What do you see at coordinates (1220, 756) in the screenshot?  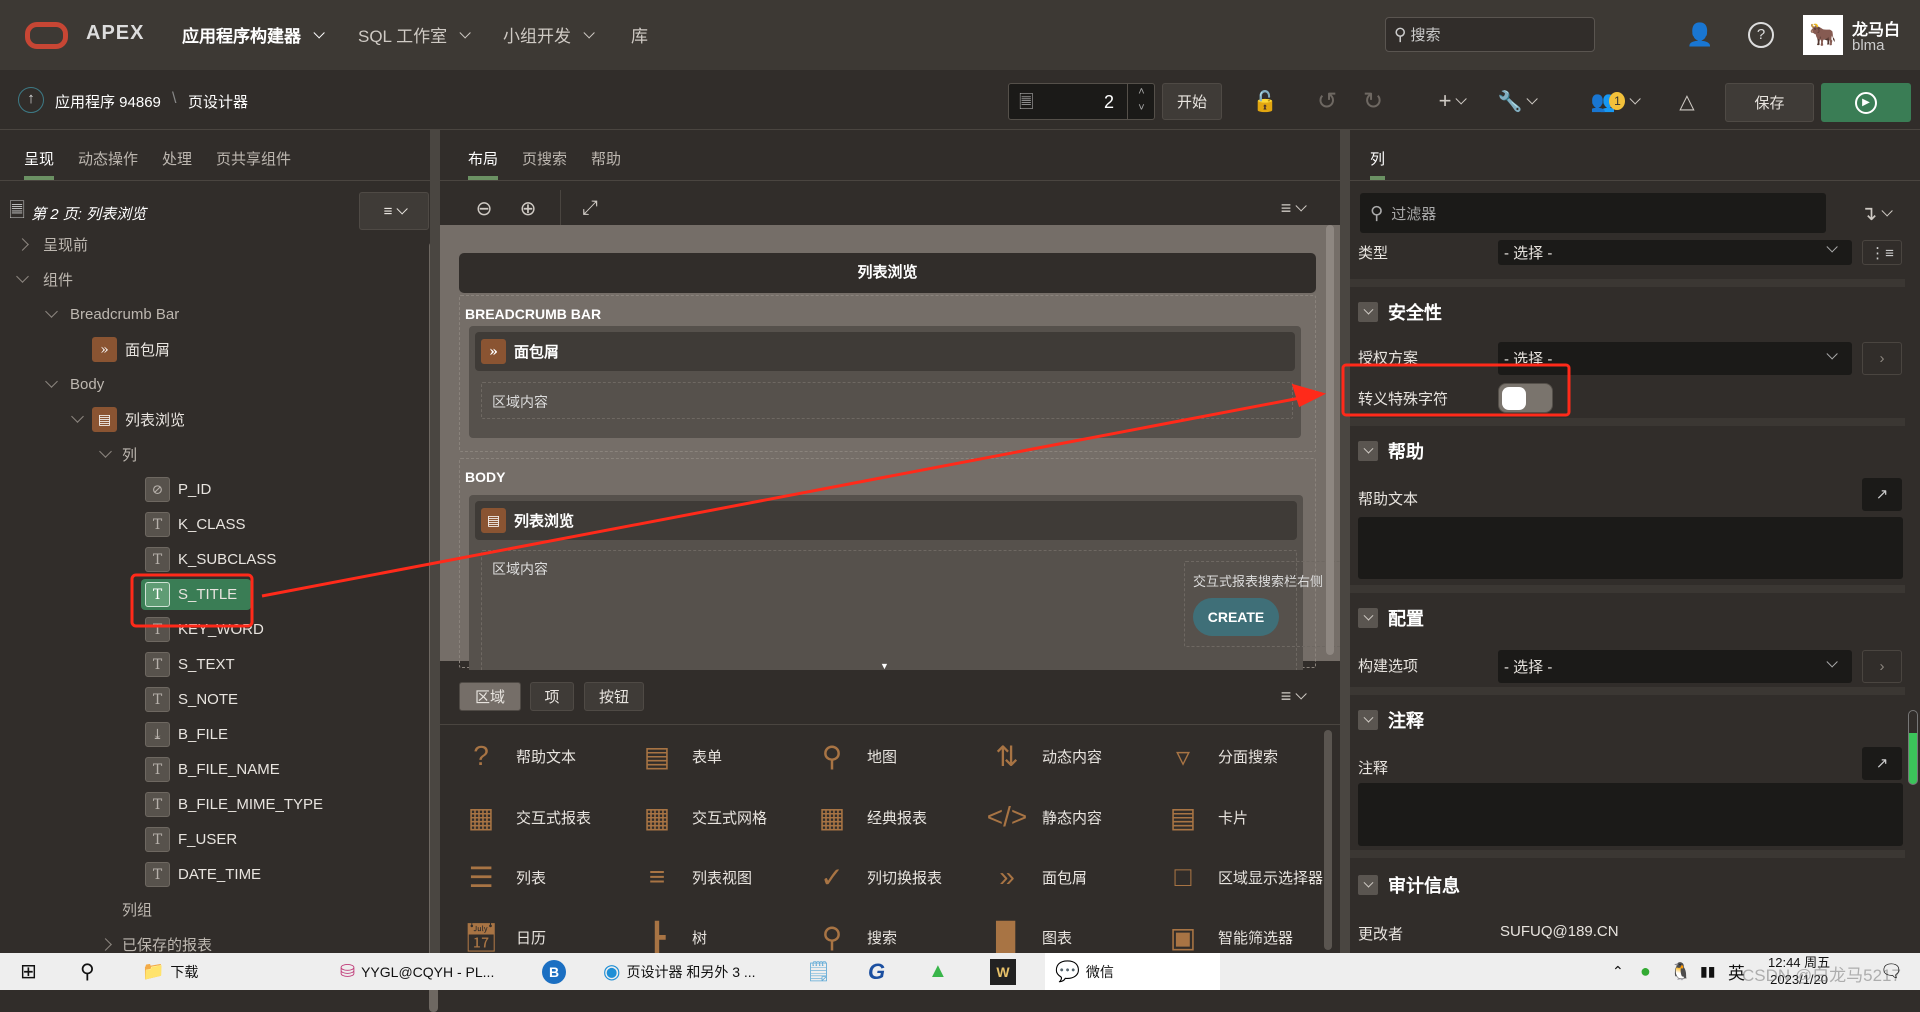 I see `gallery-item: ▿ 分面搜索` at bounding box center [1220, 756].